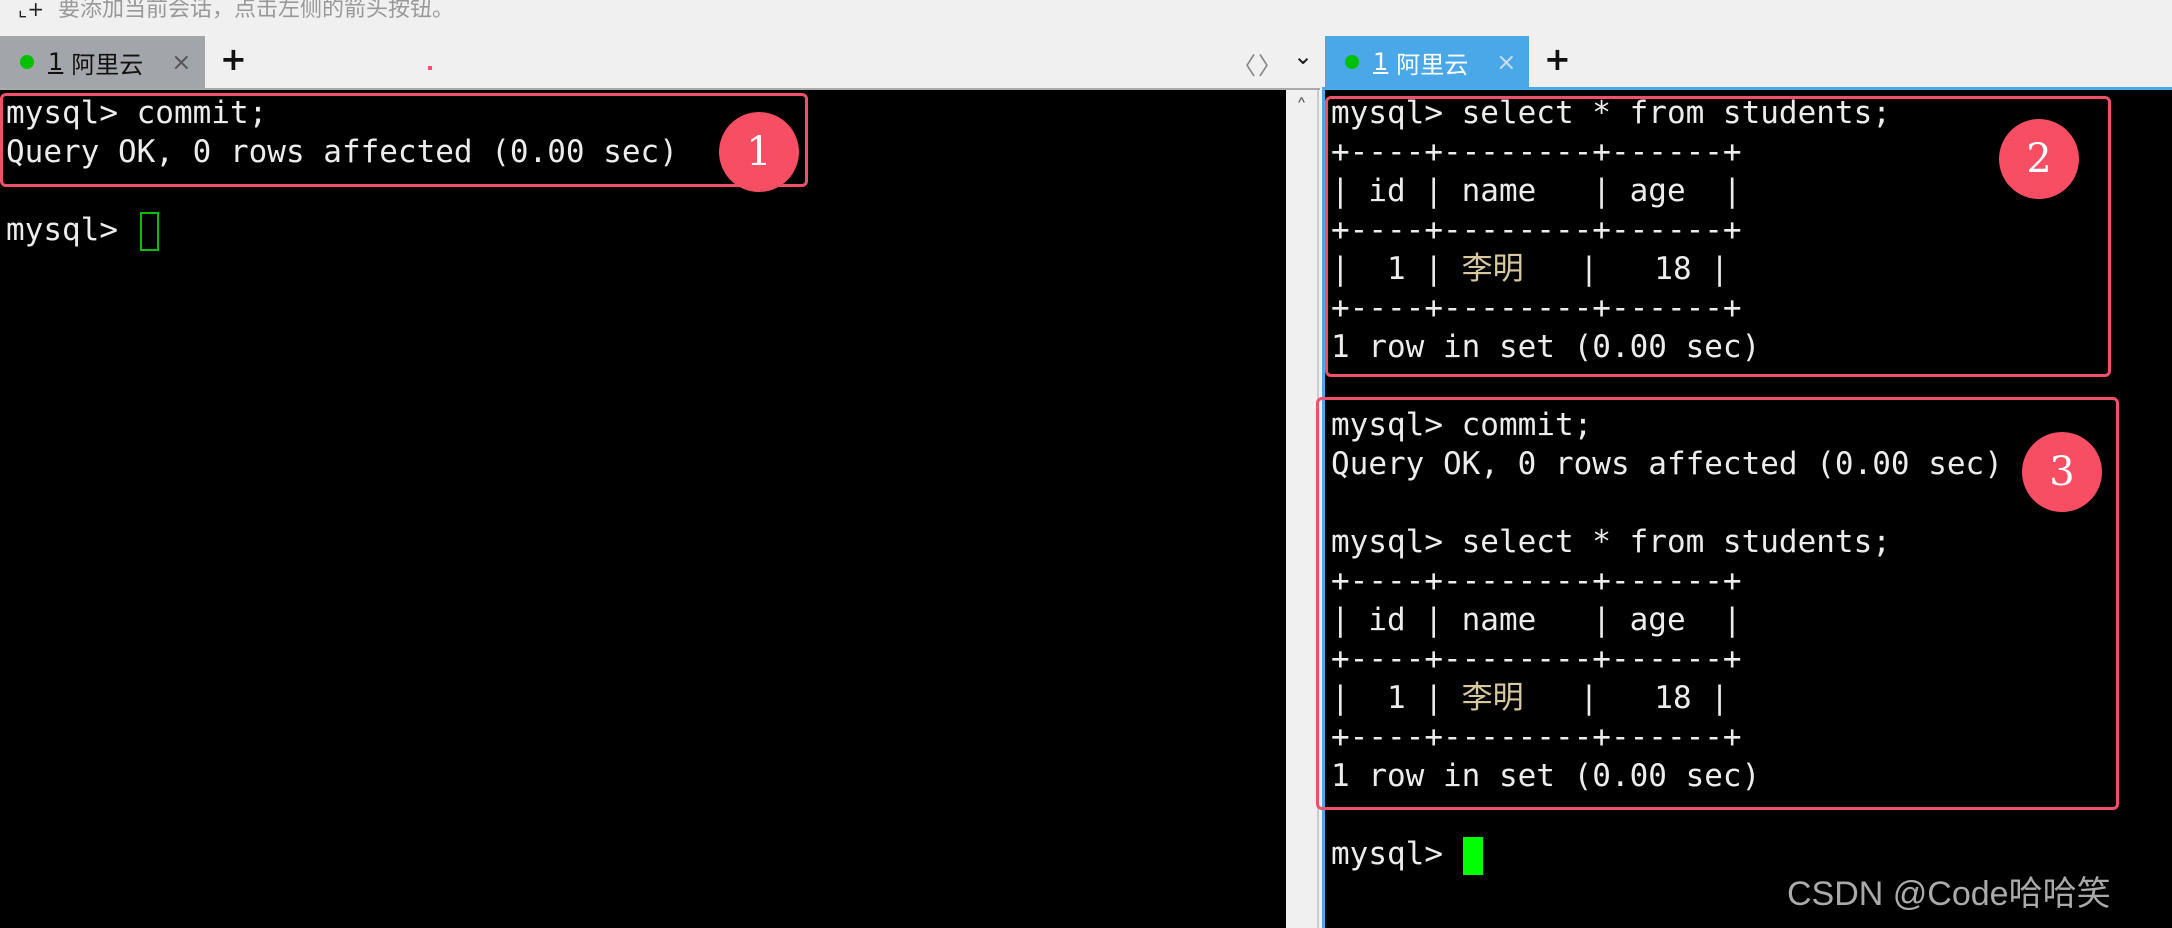 The width and height of the screenshot is (2172, 928). I want to click on prev-tab-button: 〈, so click(1244, 63).